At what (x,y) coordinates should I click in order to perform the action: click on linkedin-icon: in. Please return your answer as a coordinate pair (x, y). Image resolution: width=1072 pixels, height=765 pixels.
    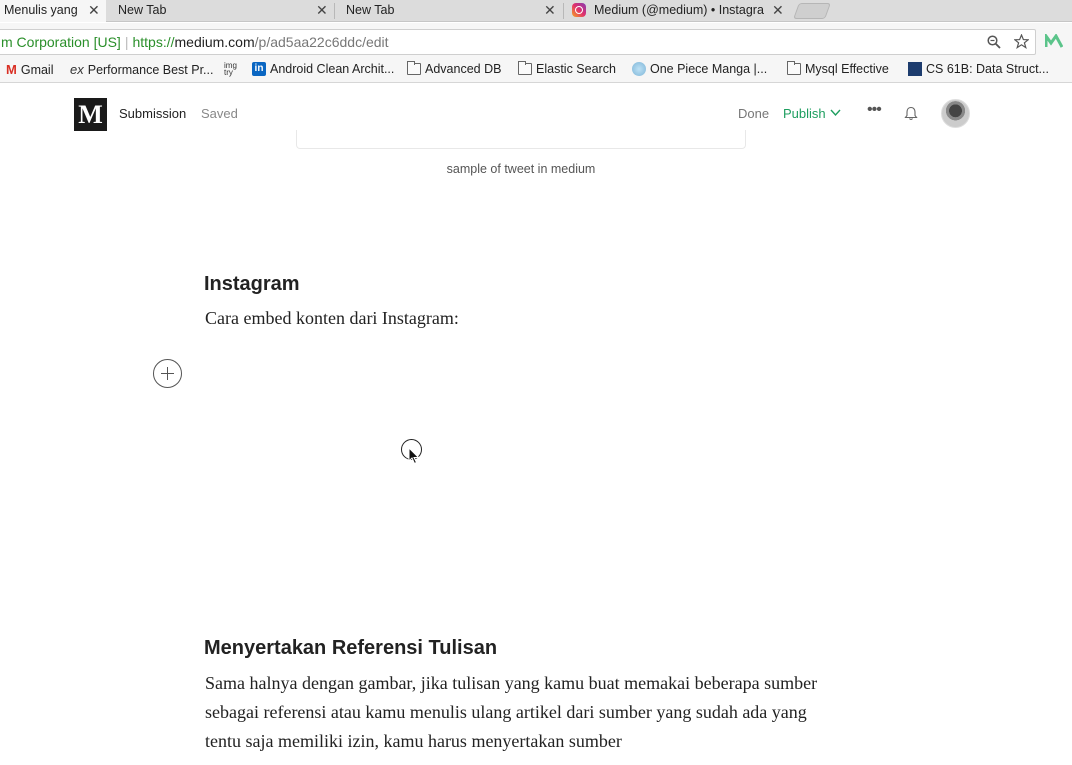
    Looking at the image, I should click on (259, 69).